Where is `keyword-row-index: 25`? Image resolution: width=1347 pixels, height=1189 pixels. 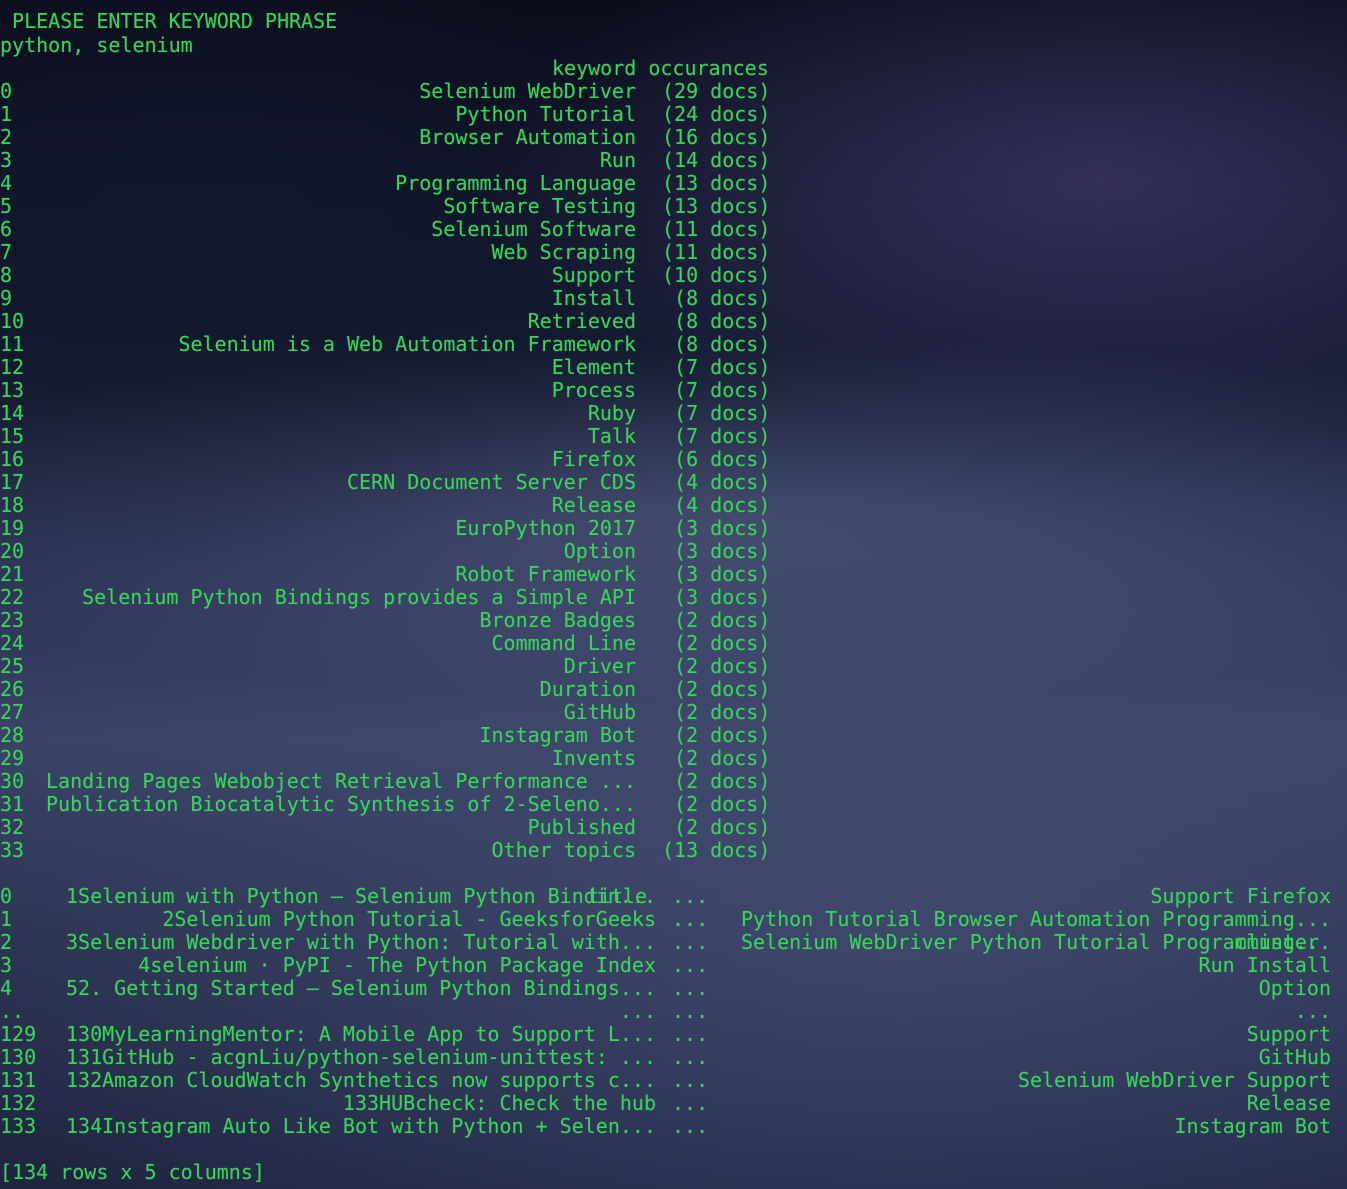
keyword-row-index: 25 is located at coordinates (12, 666).